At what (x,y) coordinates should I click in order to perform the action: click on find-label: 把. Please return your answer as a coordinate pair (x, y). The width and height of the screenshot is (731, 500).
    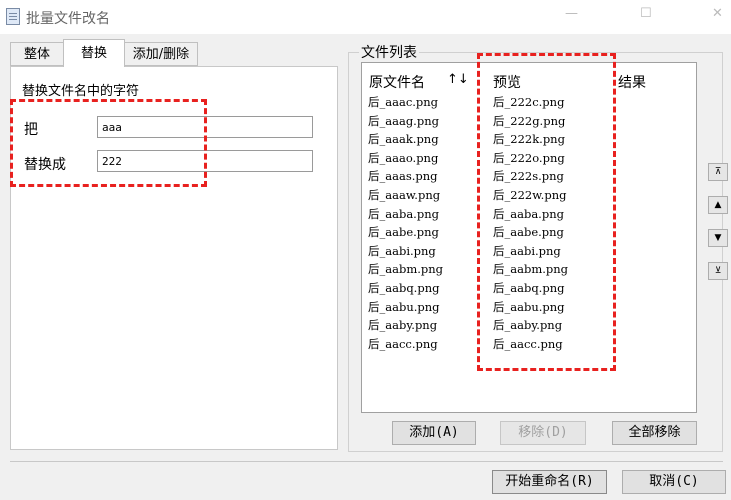
    Looking at the image, I should click on (31, 130).